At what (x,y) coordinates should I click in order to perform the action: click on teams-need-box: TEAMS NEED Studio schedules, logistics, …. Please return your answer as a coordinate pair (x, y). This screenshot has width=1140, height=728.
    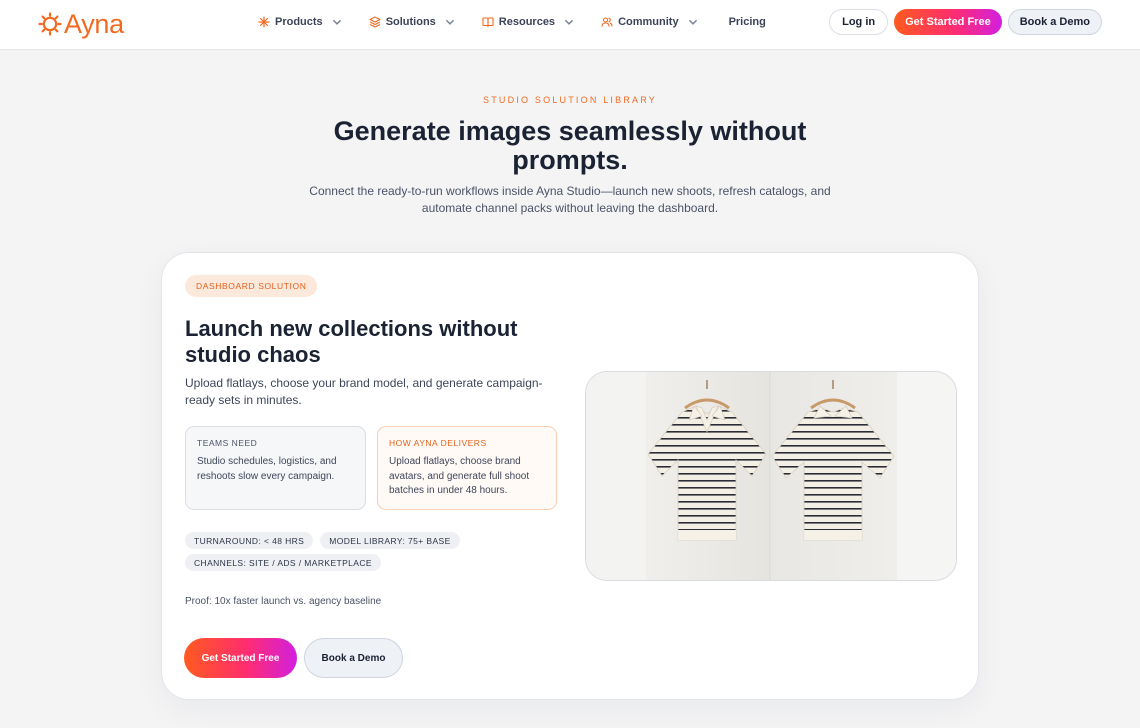
    Looking at the image, I should click on (275, 468).